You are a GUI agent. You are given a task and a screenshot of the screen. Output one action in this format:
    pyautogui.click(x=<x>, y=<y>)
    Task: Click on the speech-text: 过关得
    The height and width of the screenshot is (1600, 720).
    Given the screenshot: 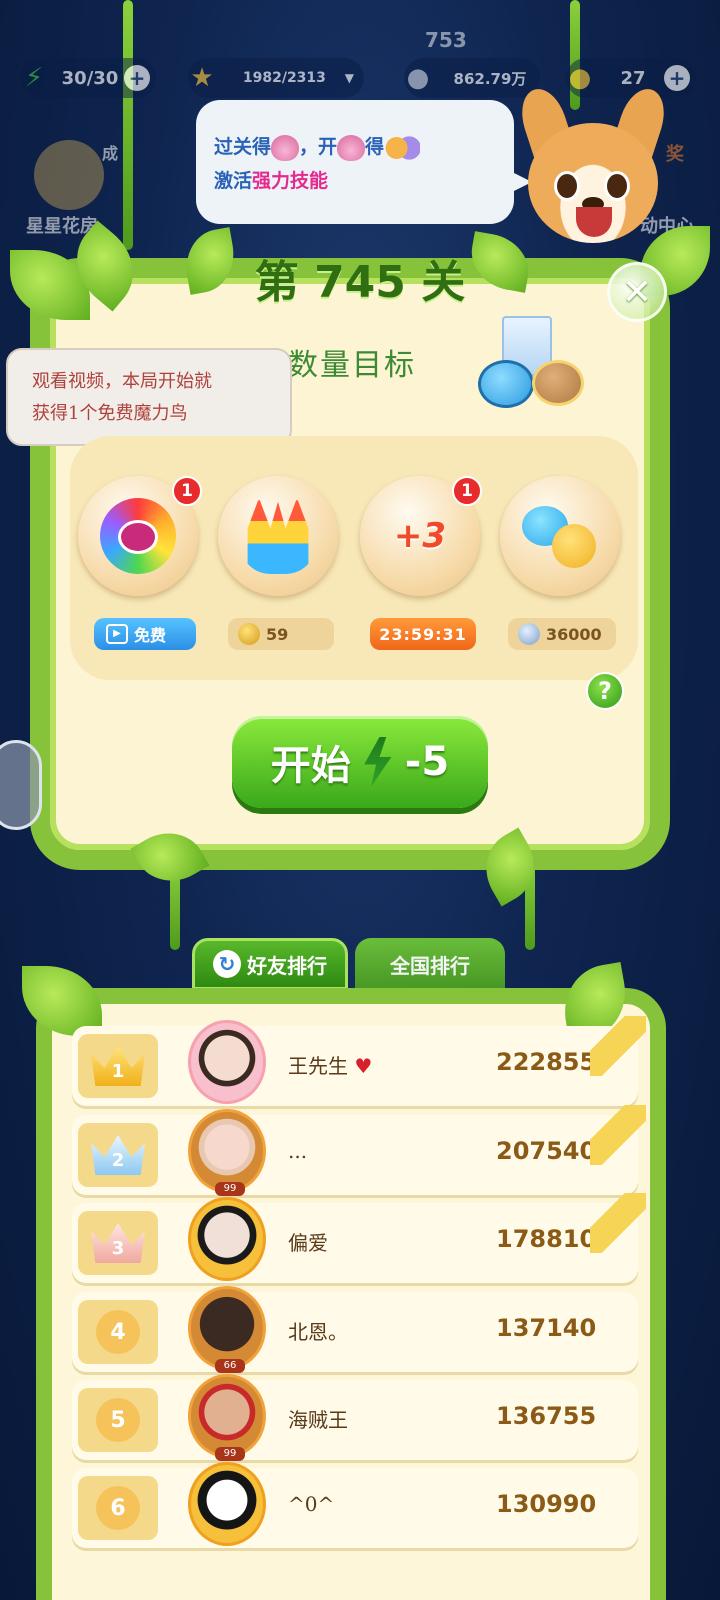 What is the action you would take?
    pyautogui.click(x=243, y=147)
    